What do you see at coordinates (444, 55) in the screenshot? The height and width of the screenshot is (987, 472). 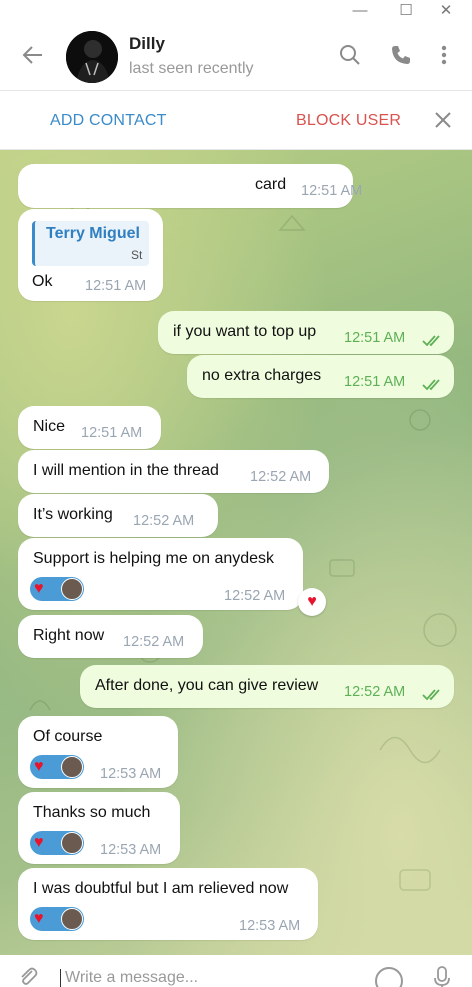 I see `more-vertical-icon` at bounding box center [444, 55].